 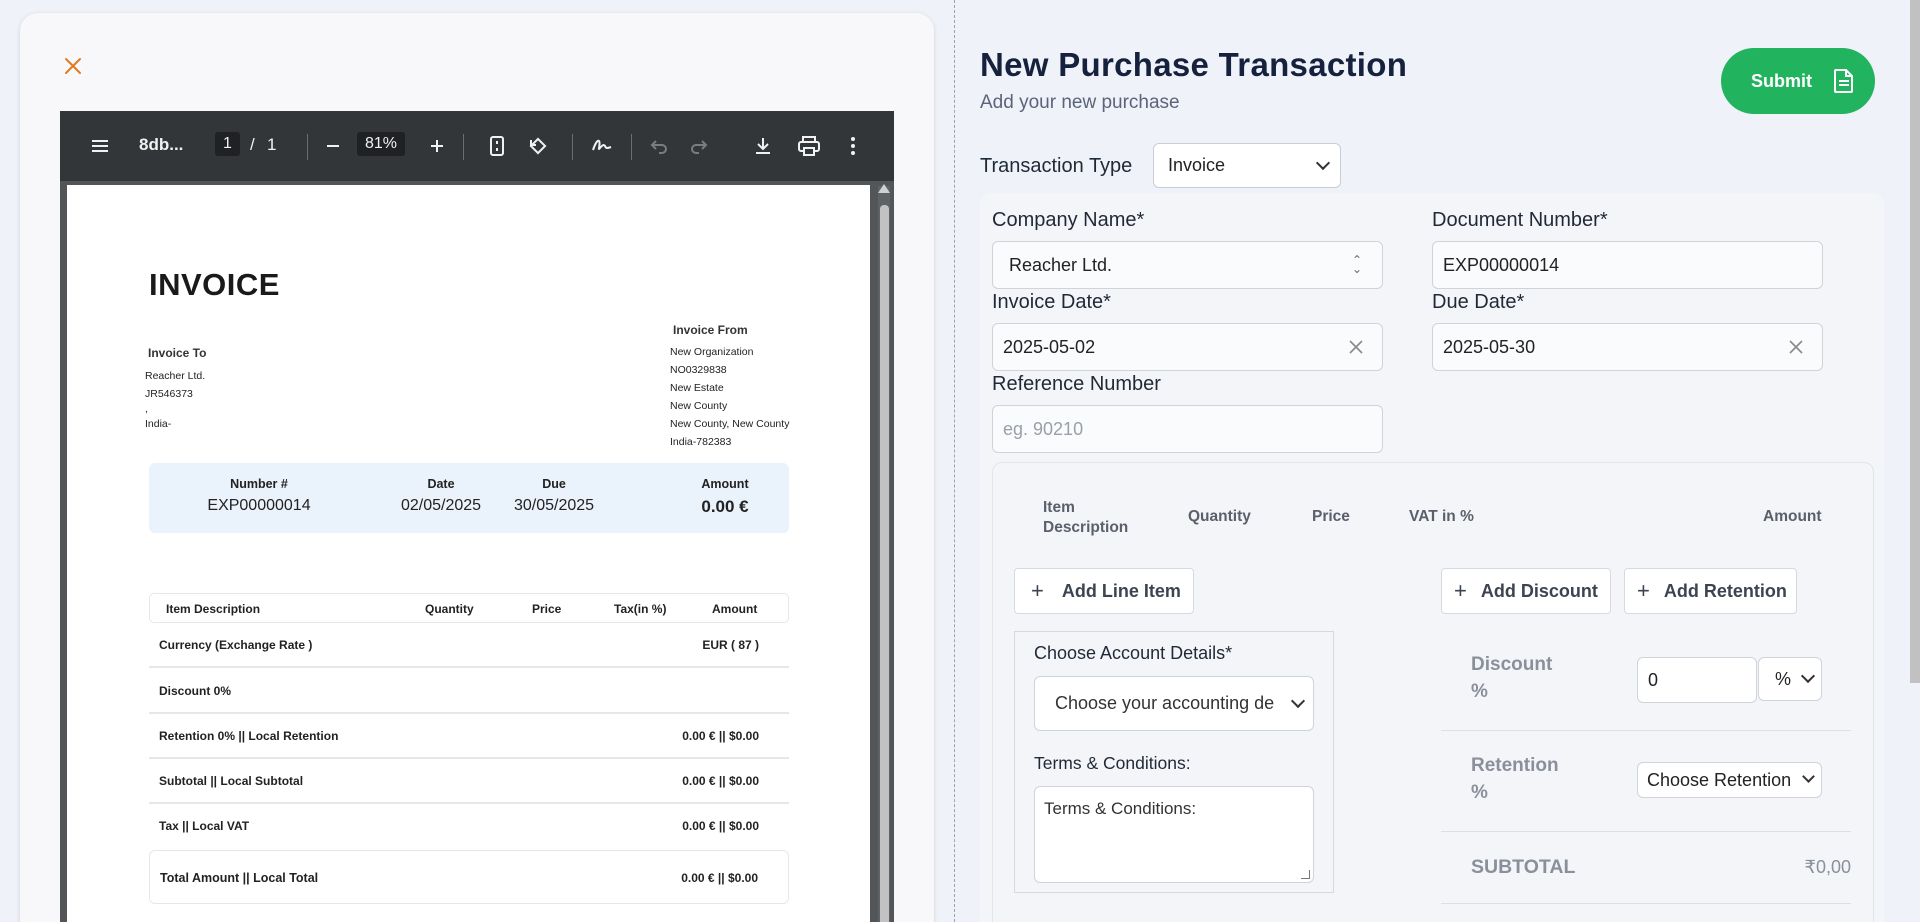 I want to click on header-price: Price, so click(x=547, y=609).